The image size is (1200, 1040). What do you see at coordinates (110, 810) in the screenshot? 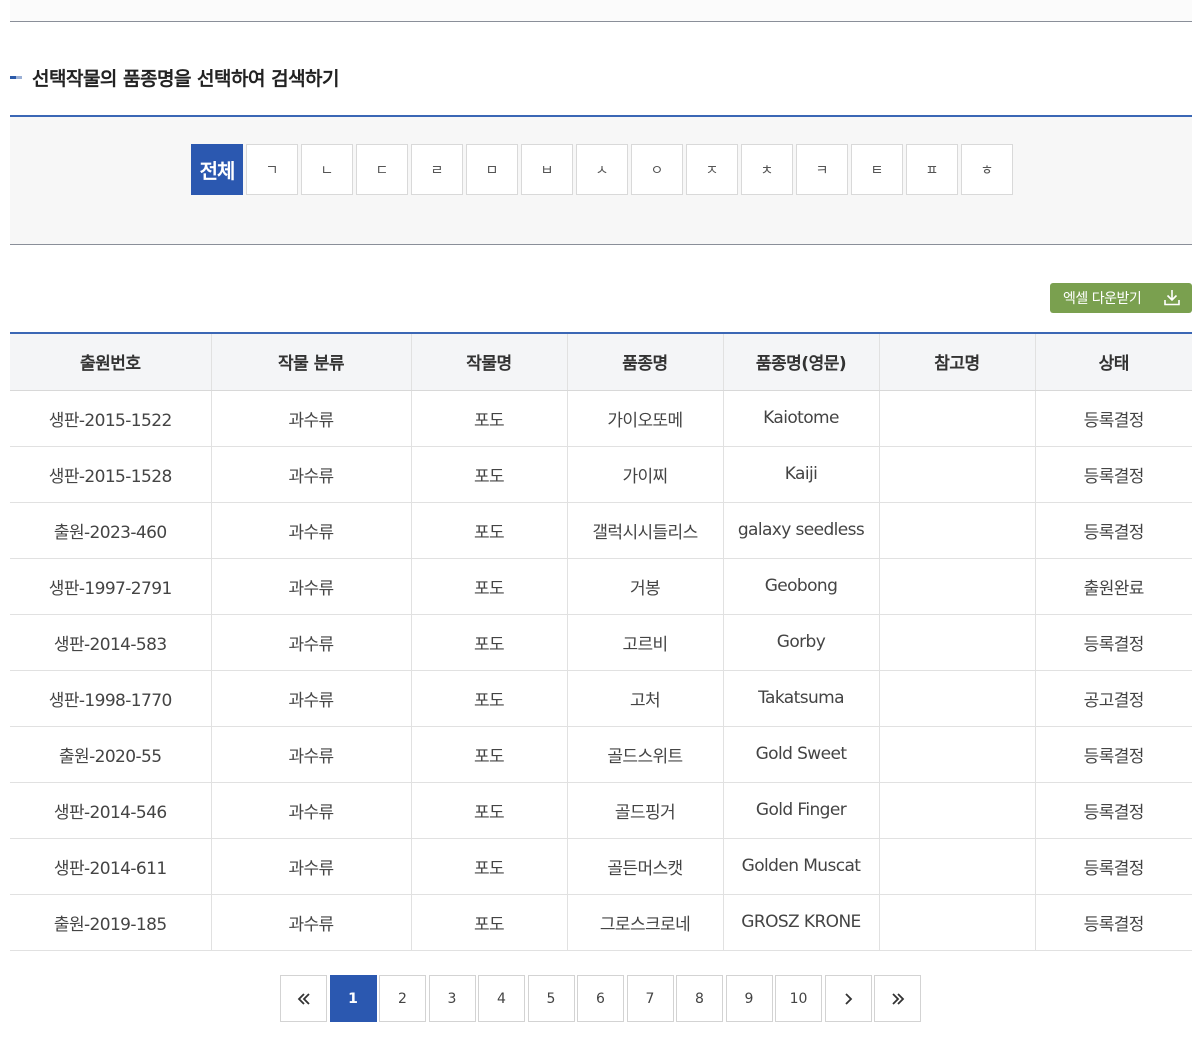
I see `cell-application-number: 생판-2014-546` at bounding box center [110, 810].